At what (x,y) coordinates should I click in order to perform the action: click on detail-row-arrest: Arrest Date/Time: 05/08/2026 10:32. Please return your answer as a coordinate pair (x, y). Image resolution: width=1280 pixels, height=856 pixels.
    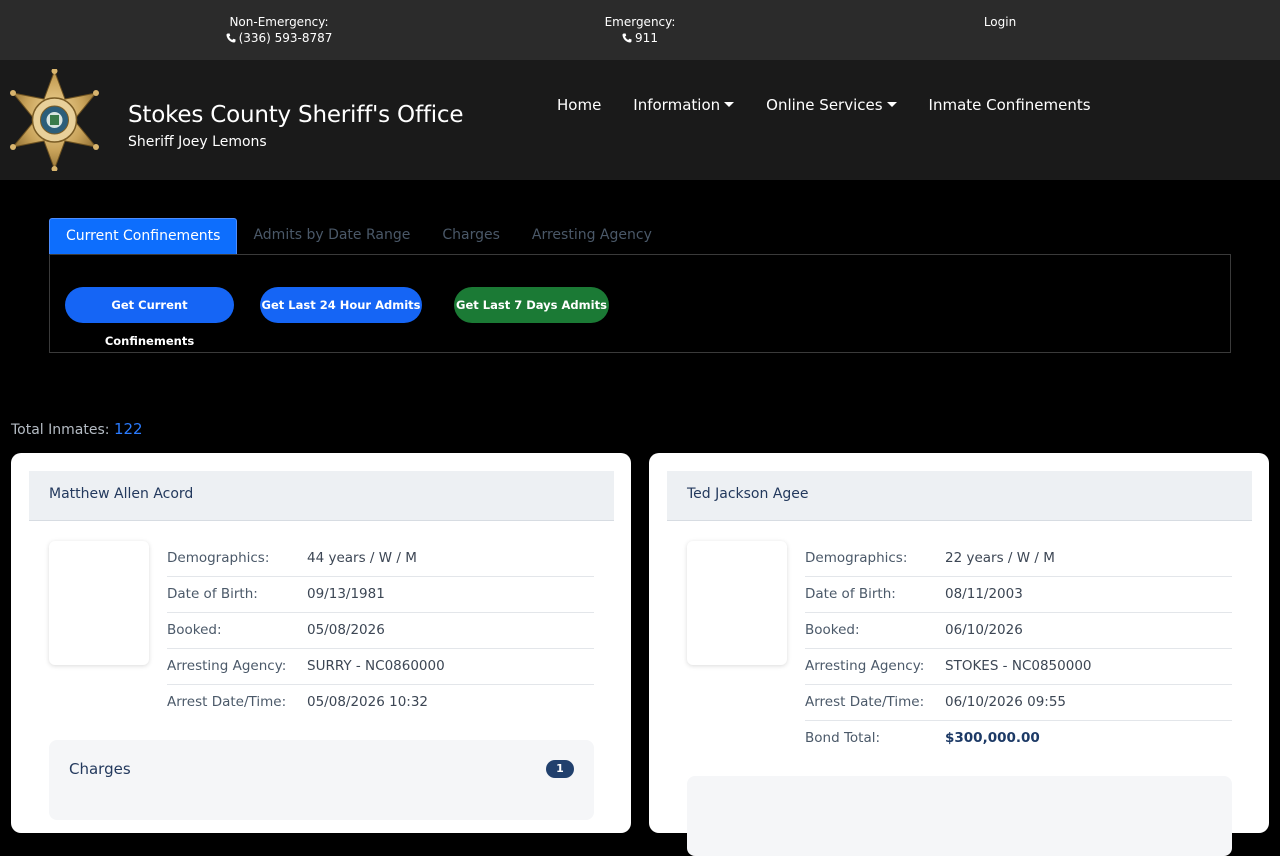
    Looking at the image, I should click on (380, 703).